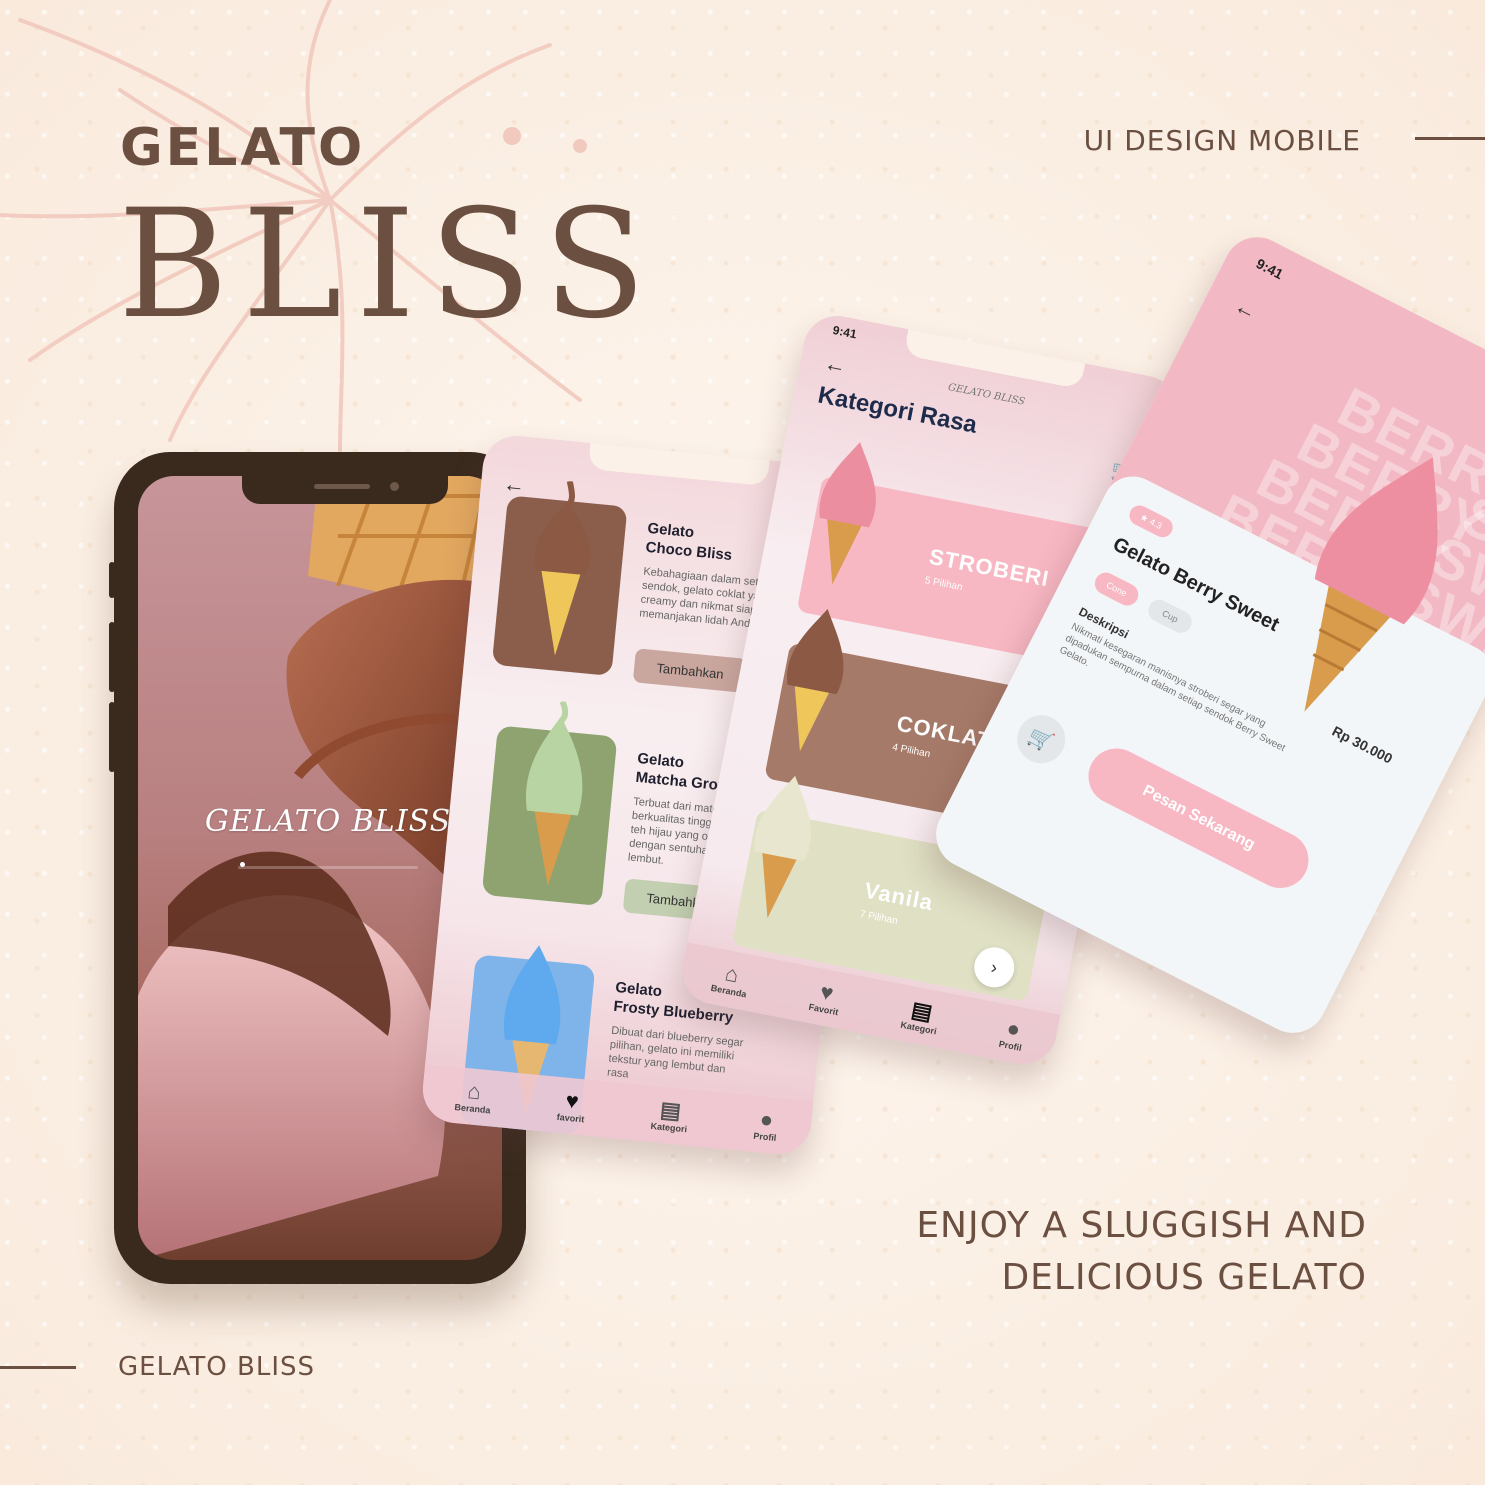 Image resolution: width=1485 pixels, height=1485 pixels. I want to click on matcha-gelato-image, so click(554, 793).